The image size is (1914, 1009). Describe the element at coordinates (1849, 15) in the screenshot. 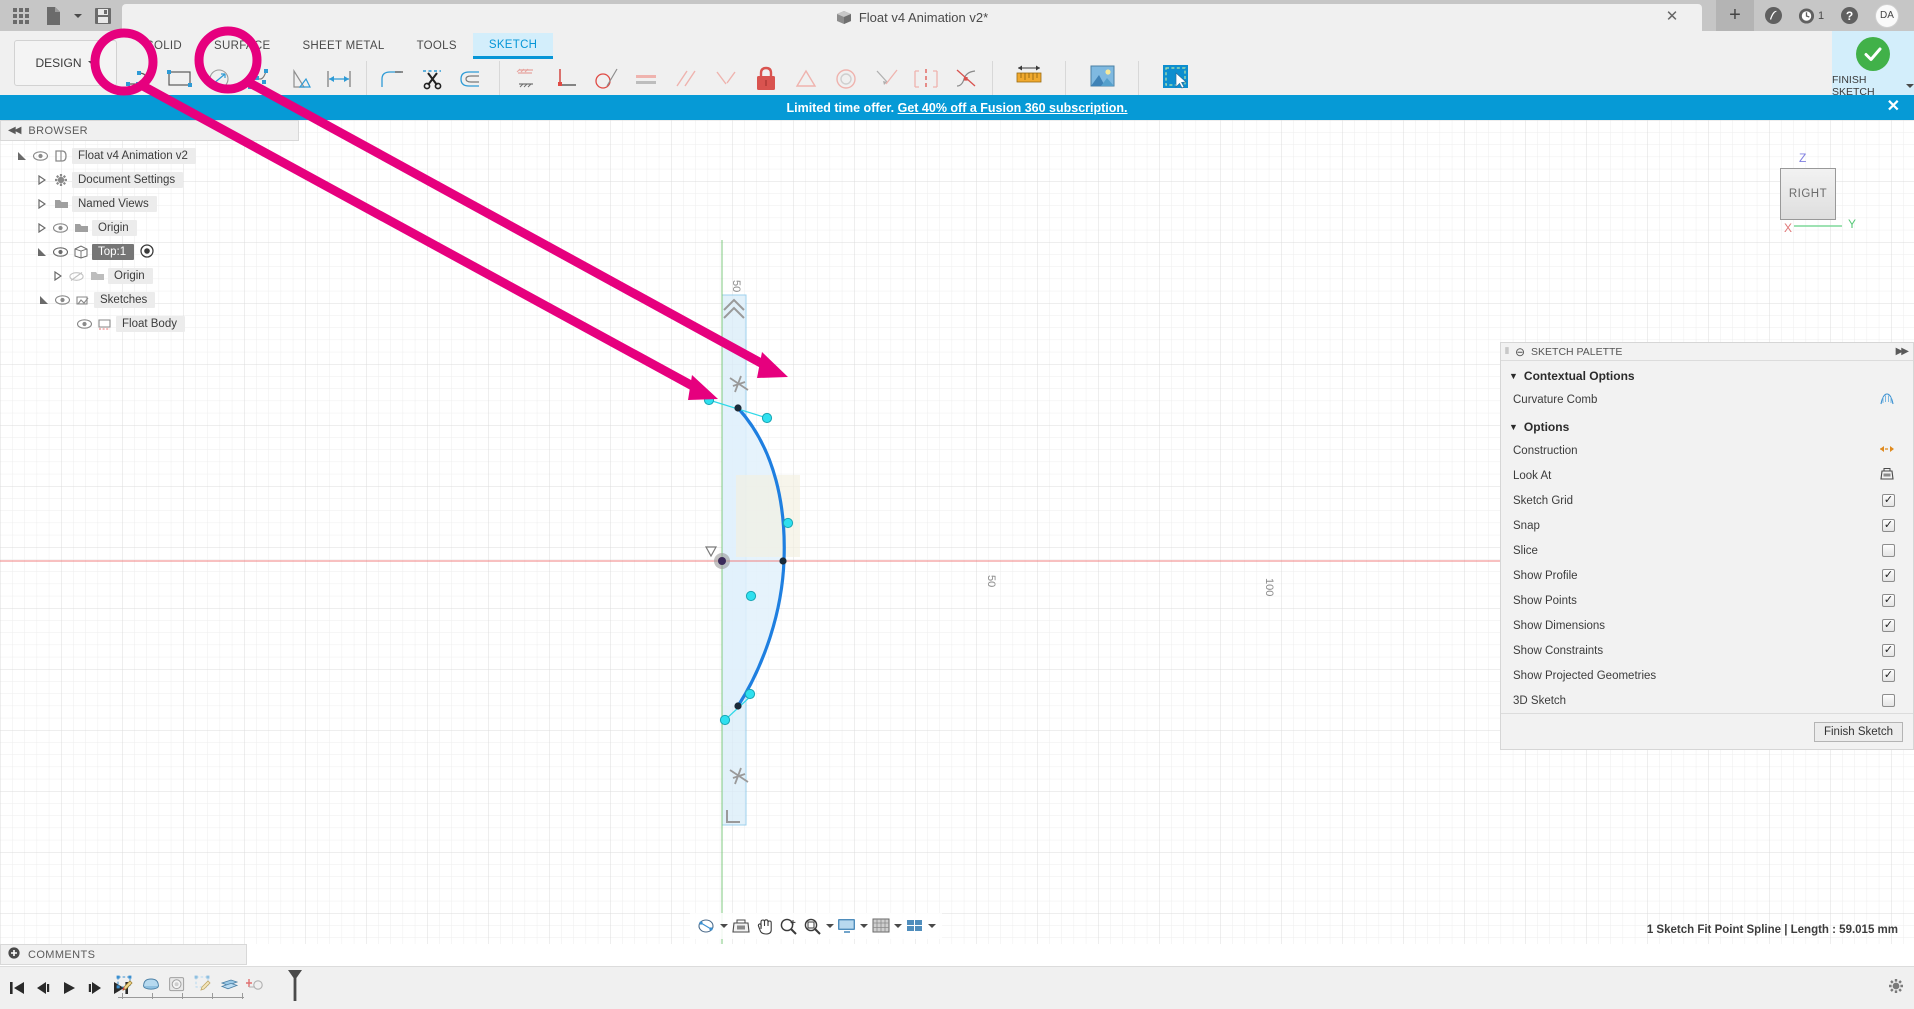

I see `help-icon: ?` at that location.